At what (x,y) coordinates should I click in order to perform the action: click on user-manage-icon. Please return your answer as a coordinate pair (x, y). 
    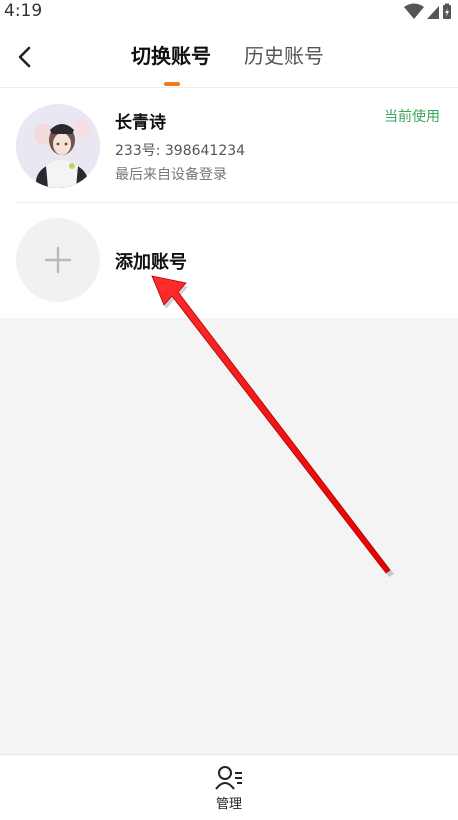
    Looking at the image, I should click on (228, 778).